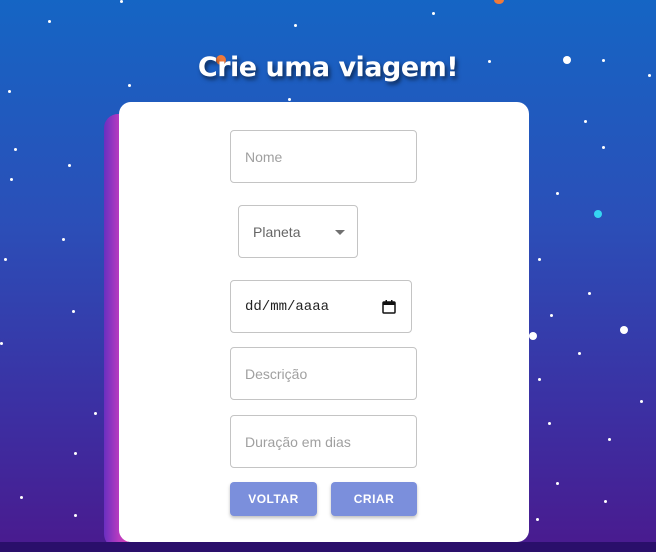 The height and width of the screenshot is (552, 656). What do you see at coordinates (328, 67) in the screenshot?
I see `page-title: Crie uma viagem!` at bounding box center [328, 67].